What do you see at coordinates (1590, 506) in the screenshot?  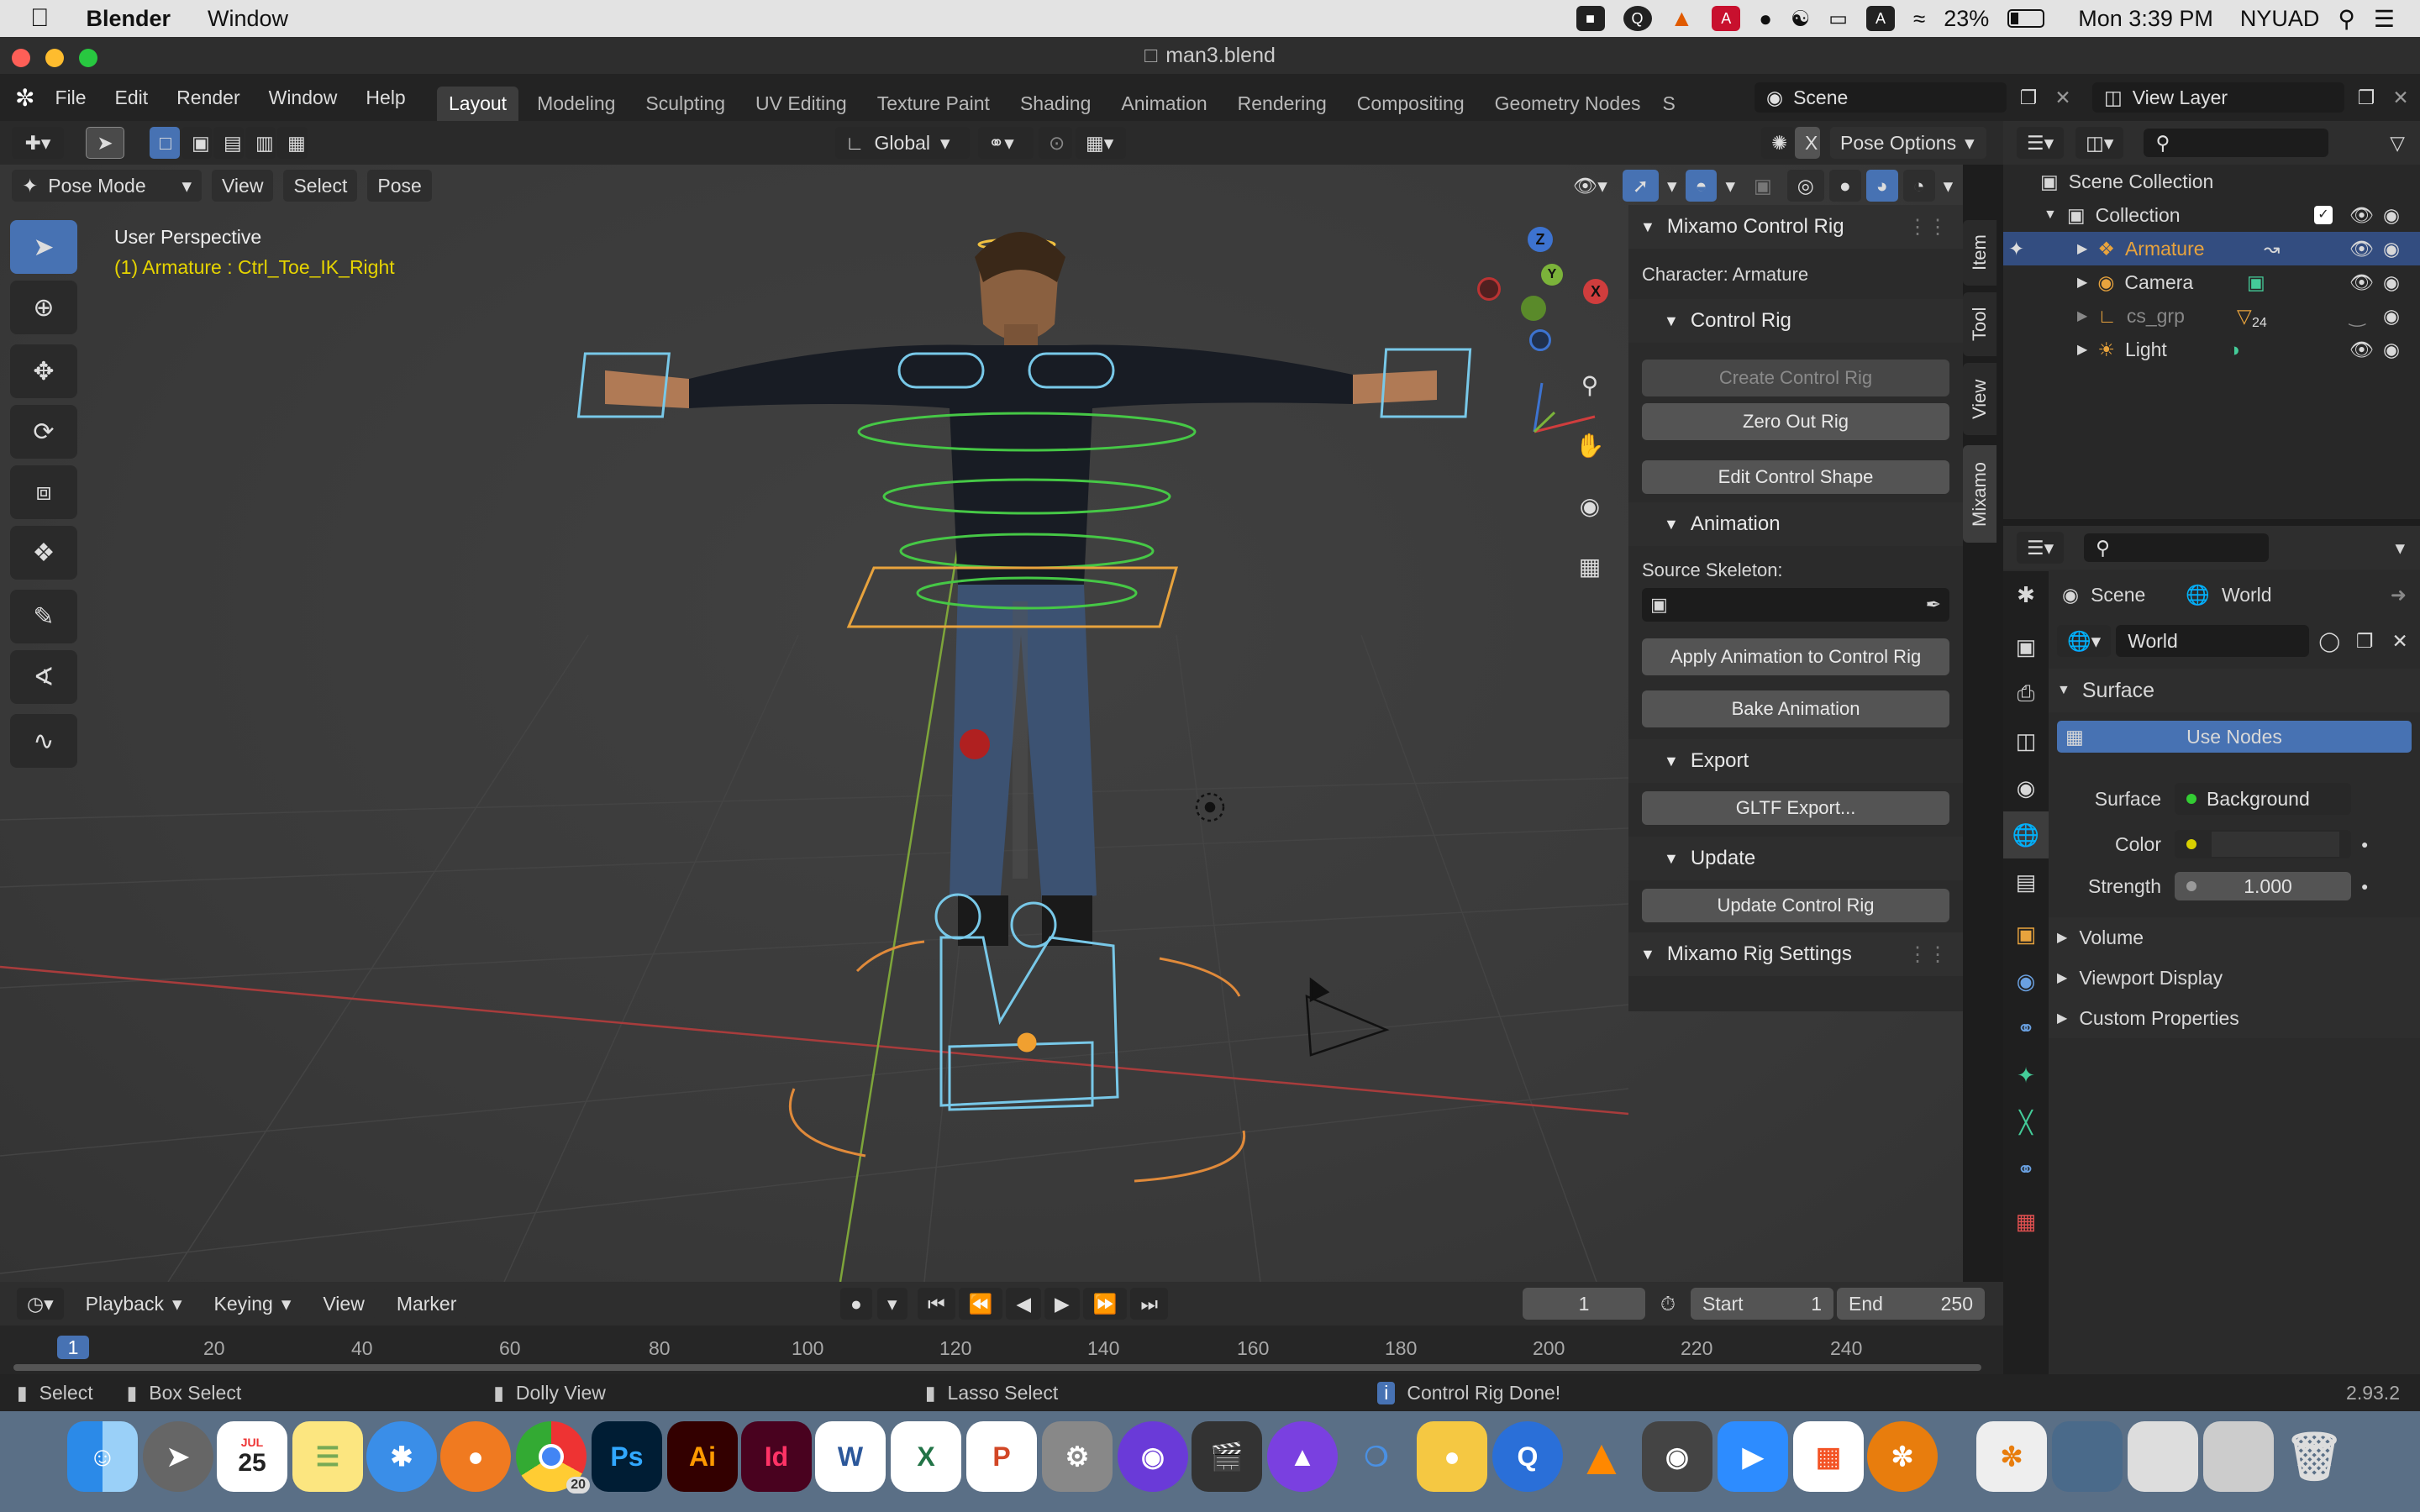 I see `camera-view-icon: ◉` at bounding box center [1590, 506].